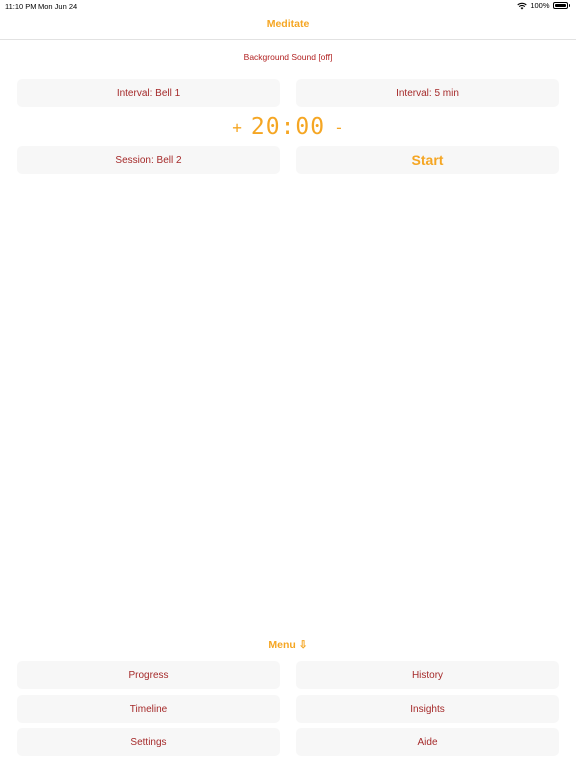 This screenshot has height=768, width=576. What do you see at coordinates (427, 709) in the screenshot?
I see `menu-insights-button: Insights` at bounding box center [427, 709].